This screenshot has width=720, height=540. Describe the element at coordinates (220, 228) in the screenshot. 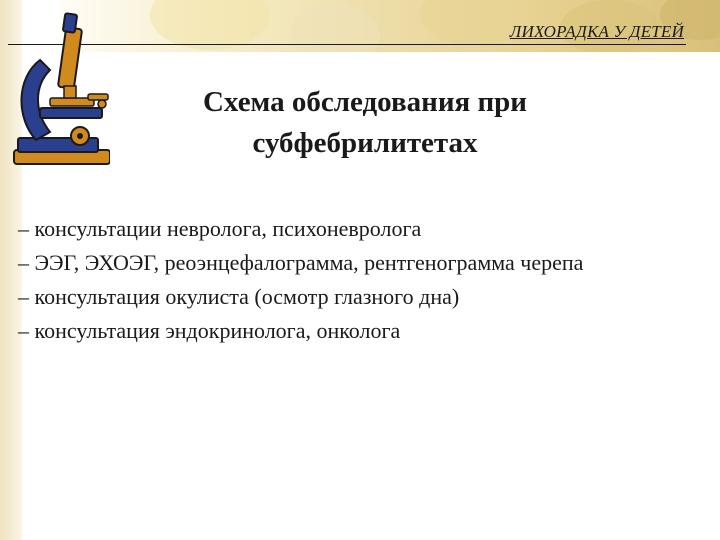

I see `list-item: – консультации невролога, психоневролога` at that location.